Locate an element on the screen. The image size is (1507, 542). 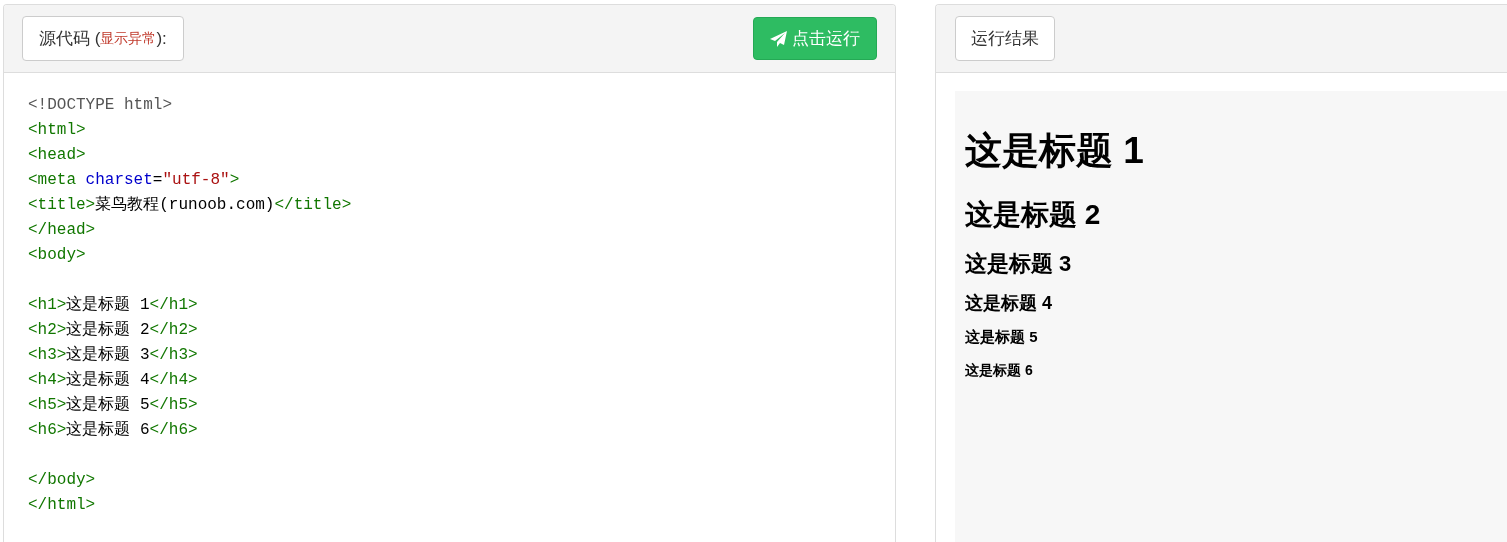
code-line: </body> is located at coordinates (62, 480).